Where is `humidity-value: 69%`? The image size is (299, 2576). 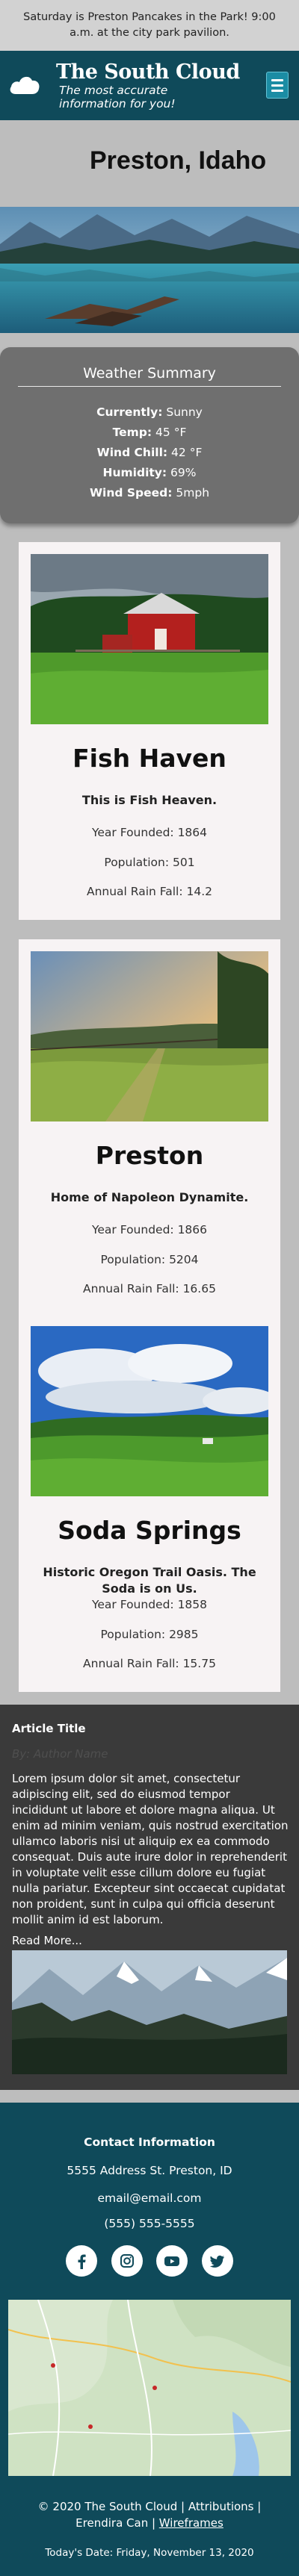 humidity-value: 69% is located at coordinates (184, 472).